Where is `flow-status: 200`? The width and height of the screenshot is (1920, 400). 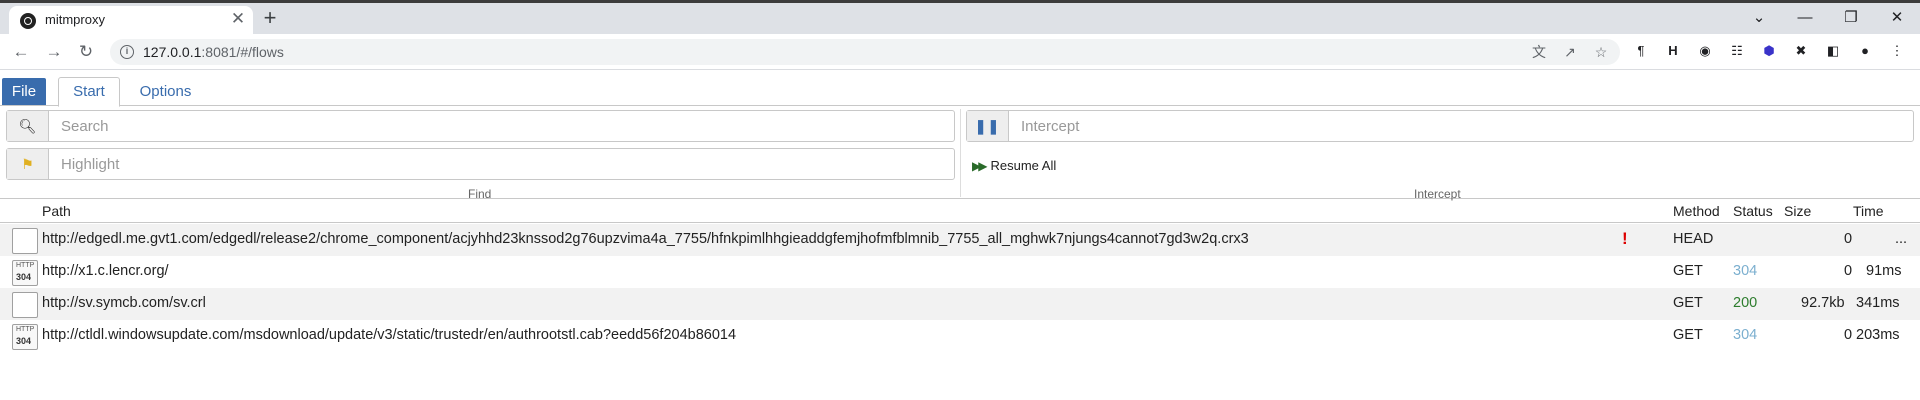 flow-status: 200 is located at coordinates (1745, 303).